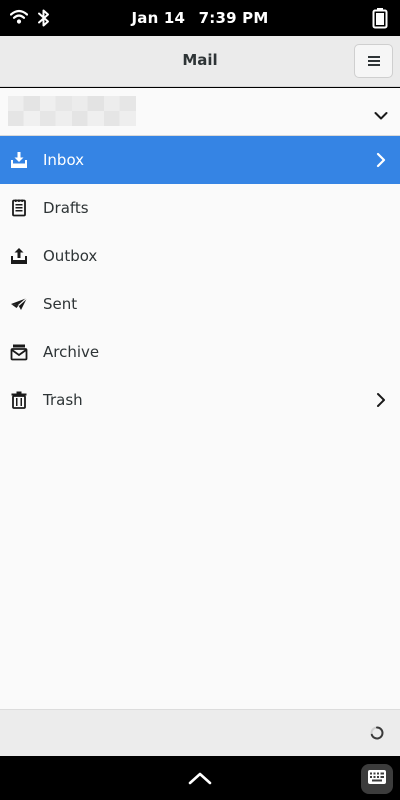 The height and width of the screenshot is (800, 400). Describe the element at coordinates (200, 352) in the screenshot. I see `folder-item-archive: Archive` at that location.